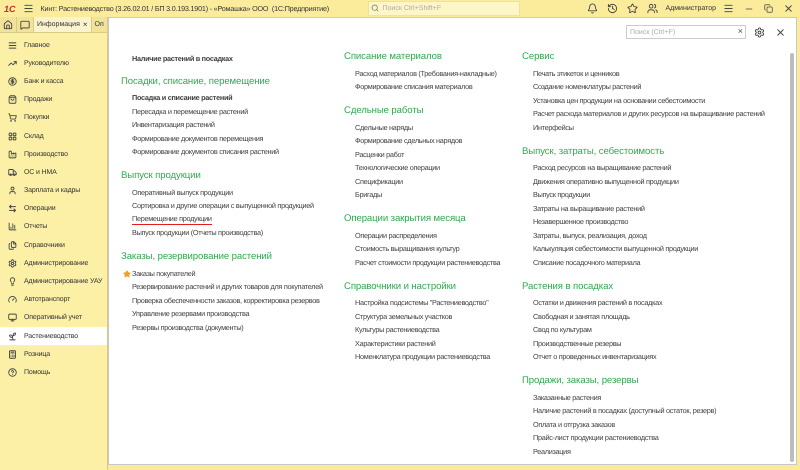 Image resolution: width=800 pixels, height=470 pixels. Describe the element at coordinates (197, 257) in the screenshot. I see `section-heading: Заказы, резервирование растений` at that location.